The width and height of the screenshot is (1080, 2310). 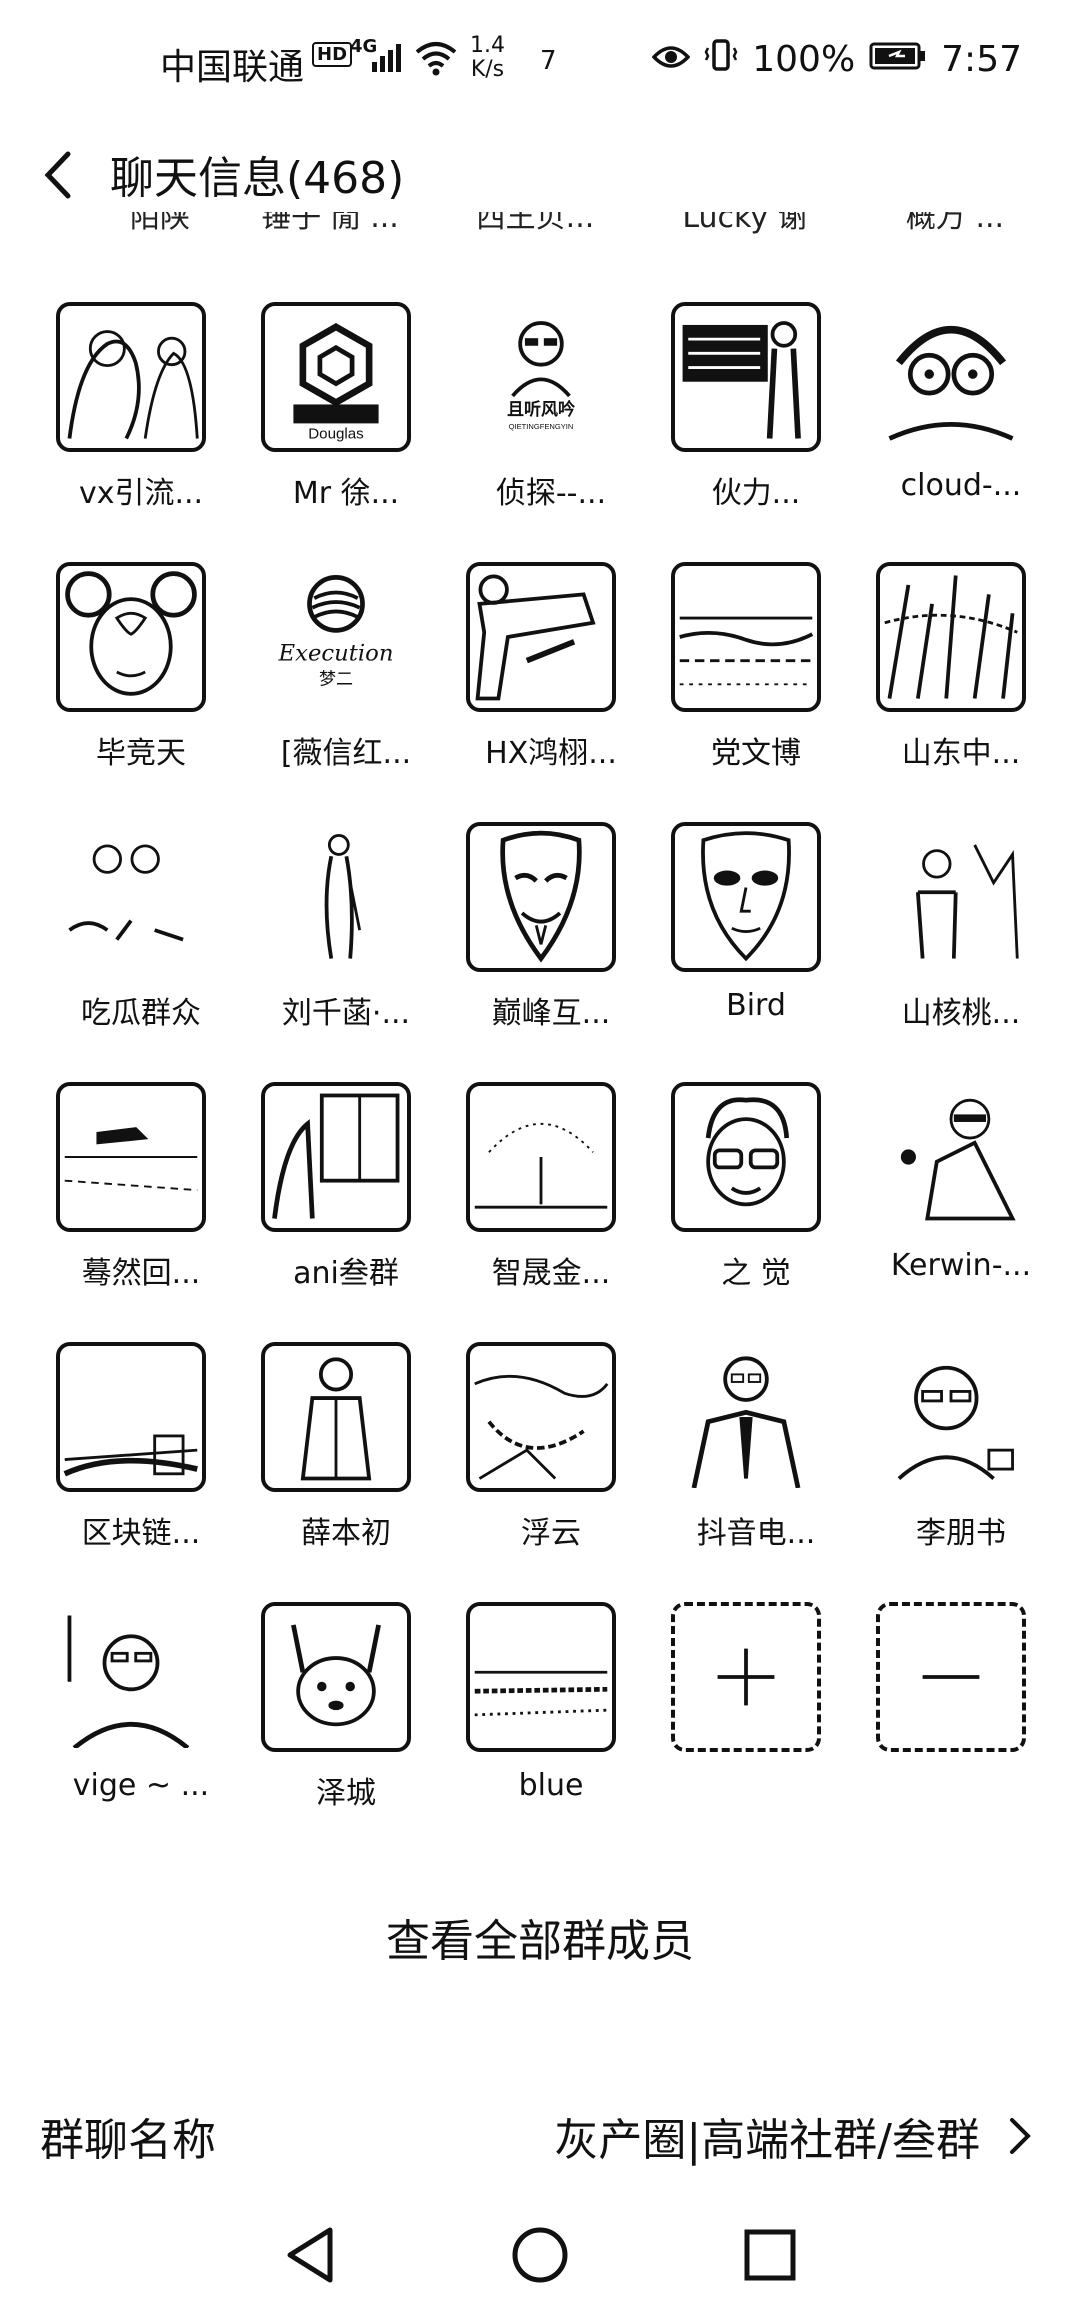 What do you see at coordinates (336, 1677) in the screenshot?
I see `dog-avatar` at bounding box center [336, 1677].